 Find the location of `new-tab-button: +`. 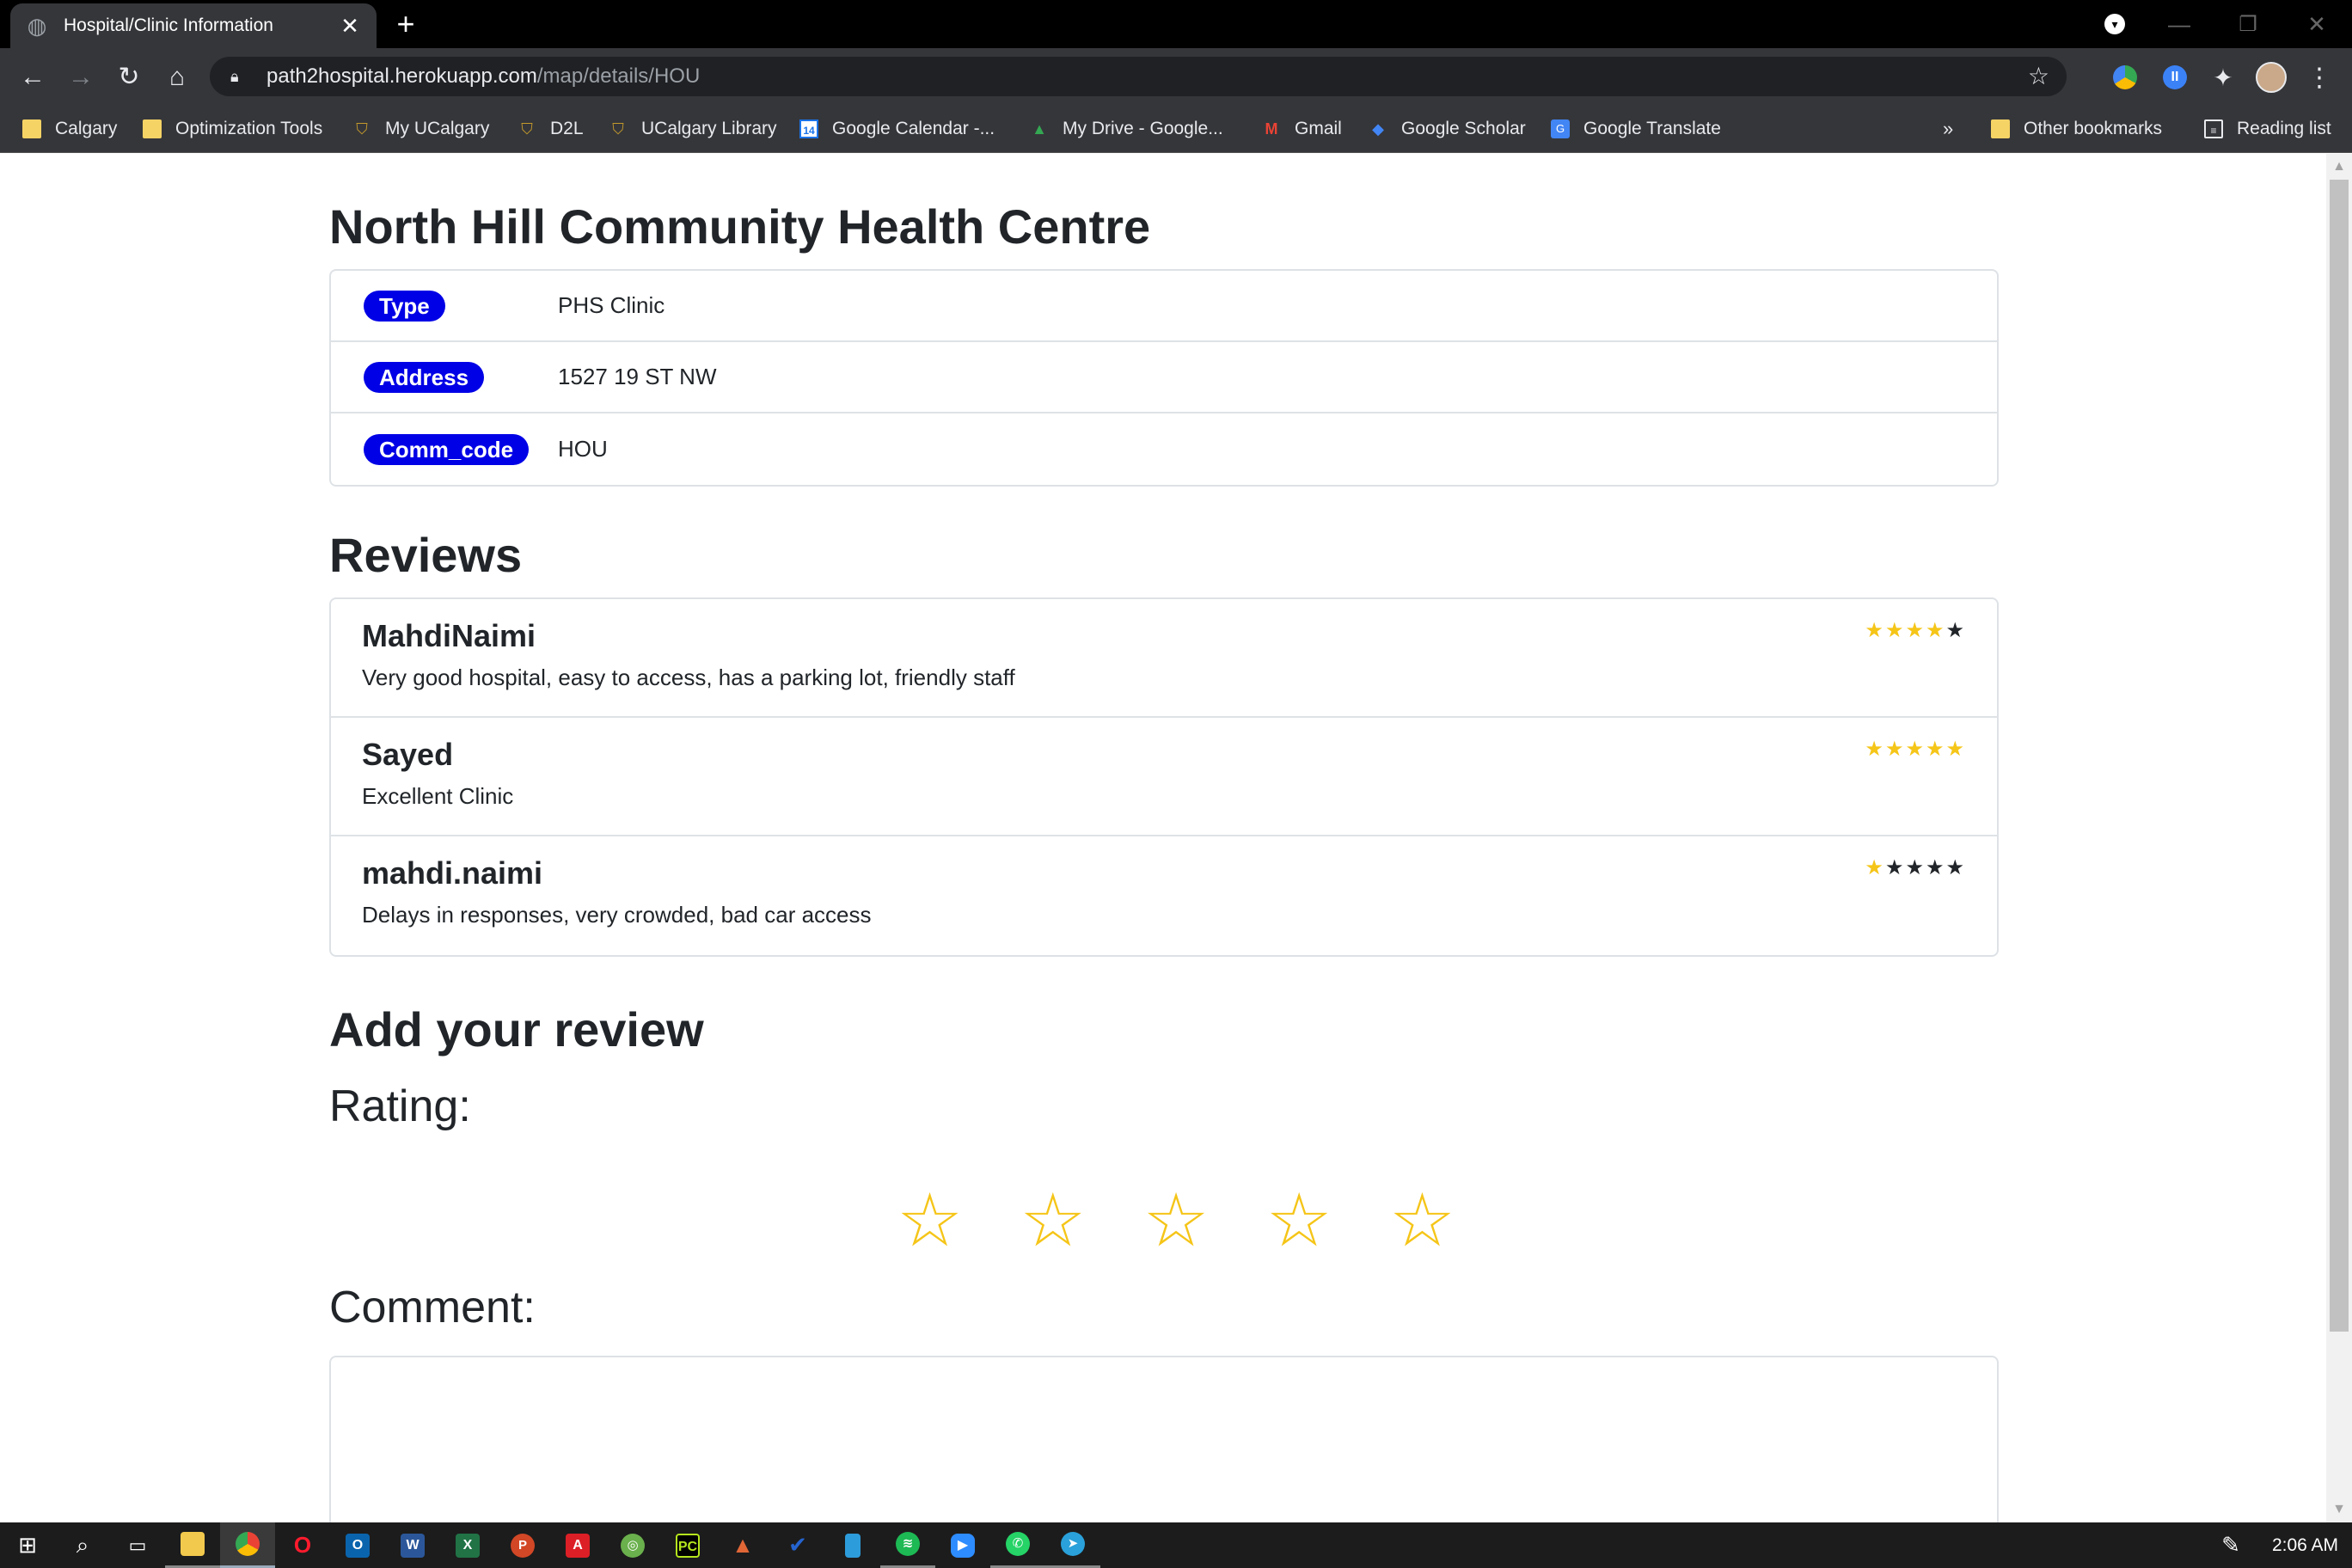

new-tab-button: + is located at coordinates (406, 24).